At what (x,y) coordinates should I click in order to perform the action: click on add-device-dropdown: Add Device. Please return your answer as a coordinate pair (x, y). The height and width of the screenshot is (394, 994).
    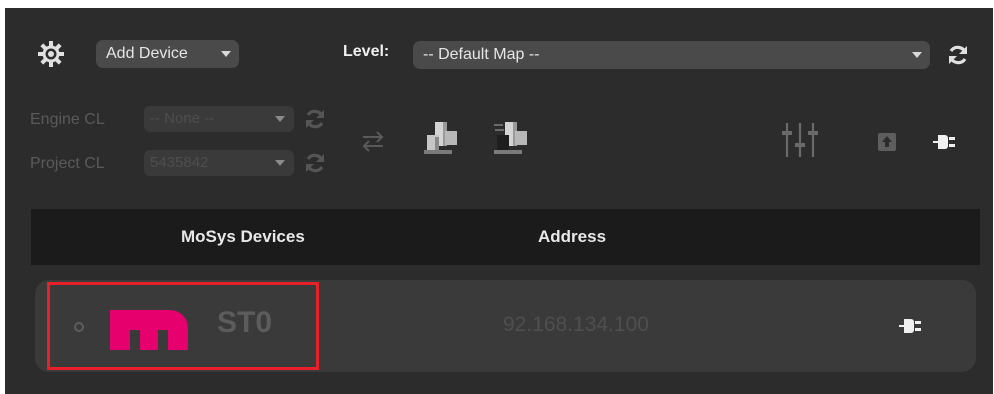
    Looking at the image, I should click on (167, 54).